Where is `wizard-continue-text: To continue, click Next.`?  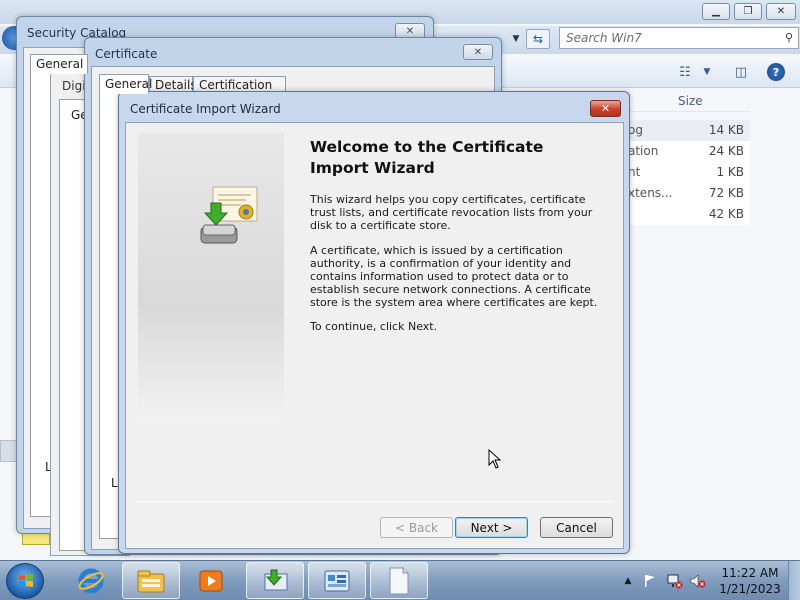
wizard-continue-text: To continue, click Next. is located at coordinates (374, 326).